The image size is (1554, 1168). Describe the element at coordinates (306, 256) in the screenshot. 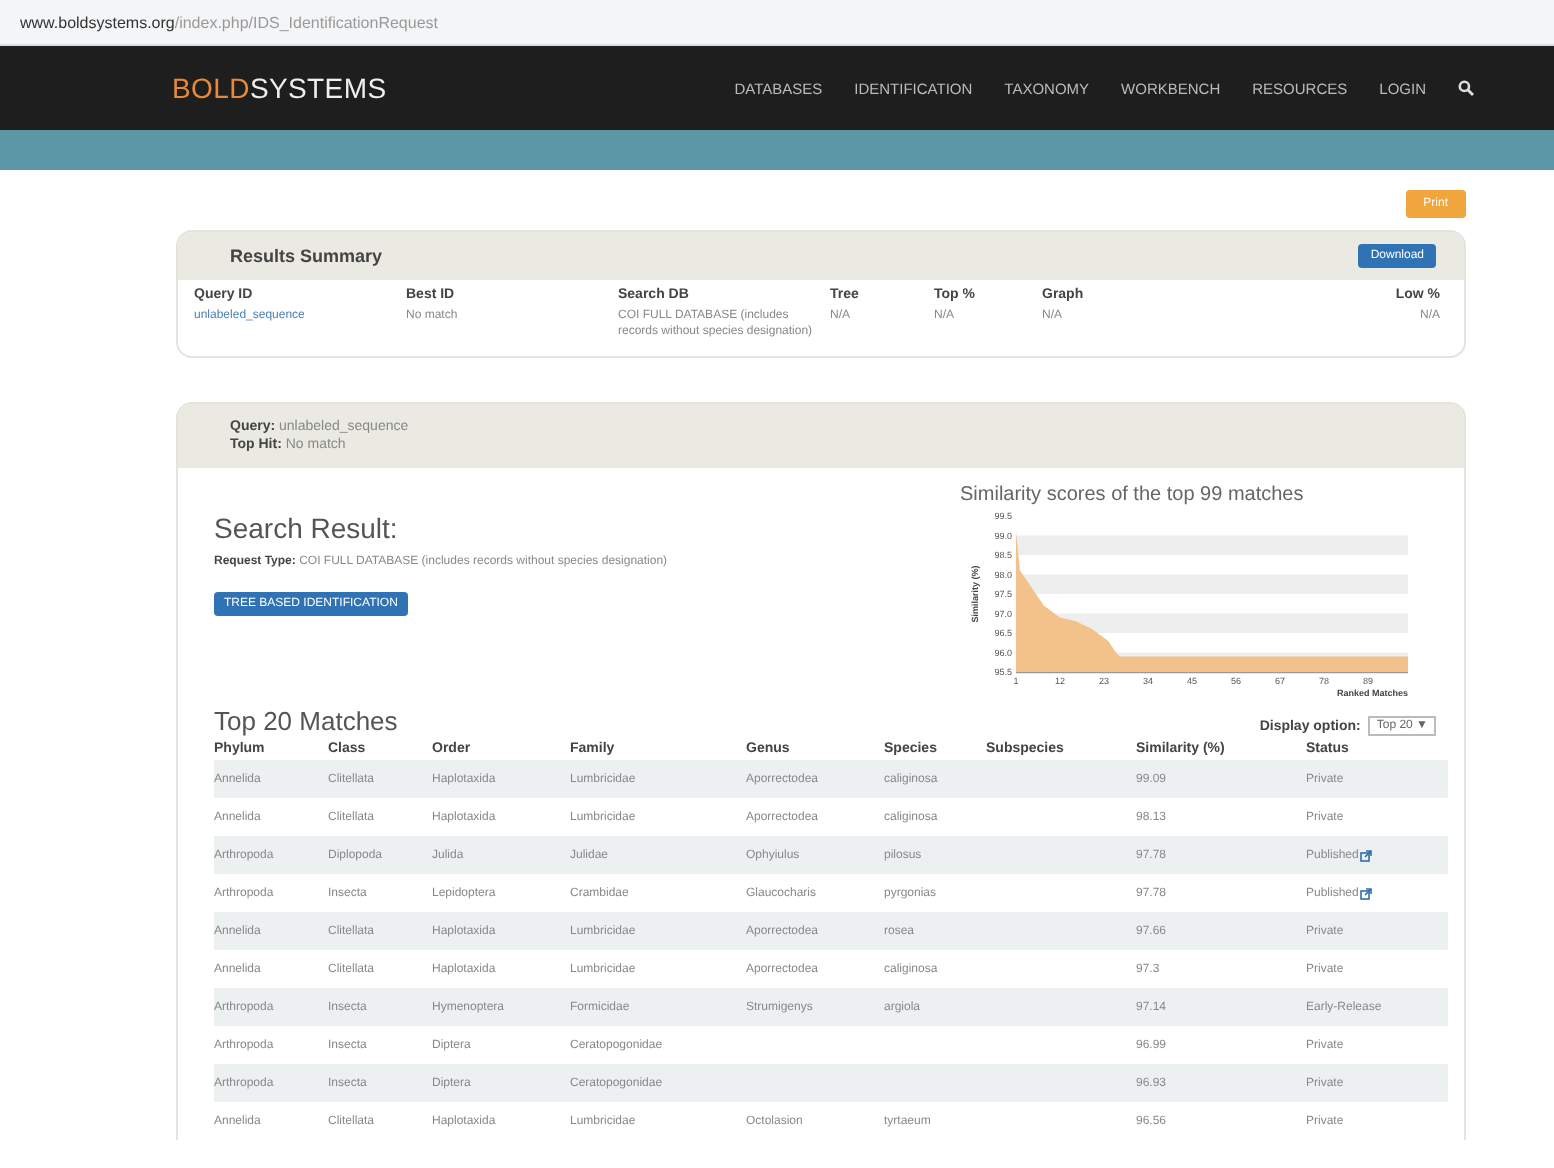

I see `card-title: Results Summary` at that location.